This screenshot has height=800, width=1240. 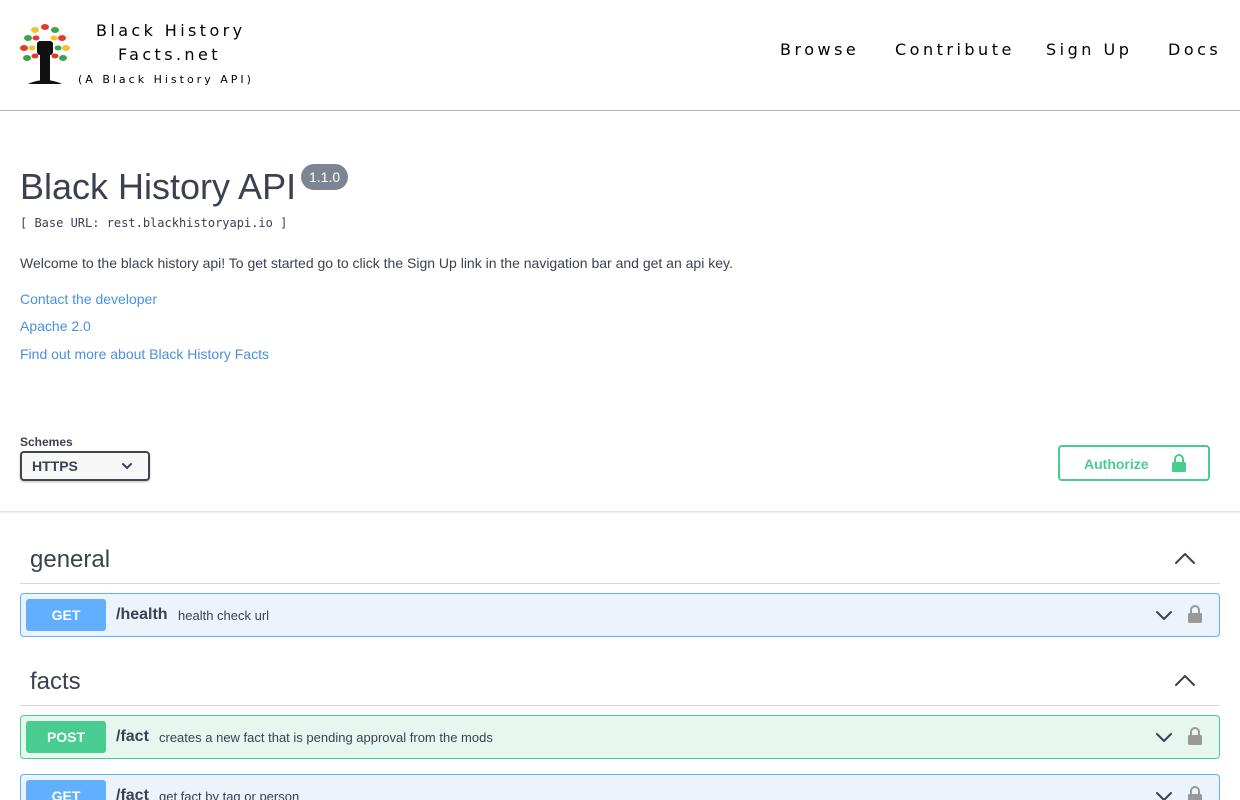 What do you see at coordinates (166, 79) in the screenshot?
I see `brand-subtitle: (A Black History API)` at bounding box center [166, 79].